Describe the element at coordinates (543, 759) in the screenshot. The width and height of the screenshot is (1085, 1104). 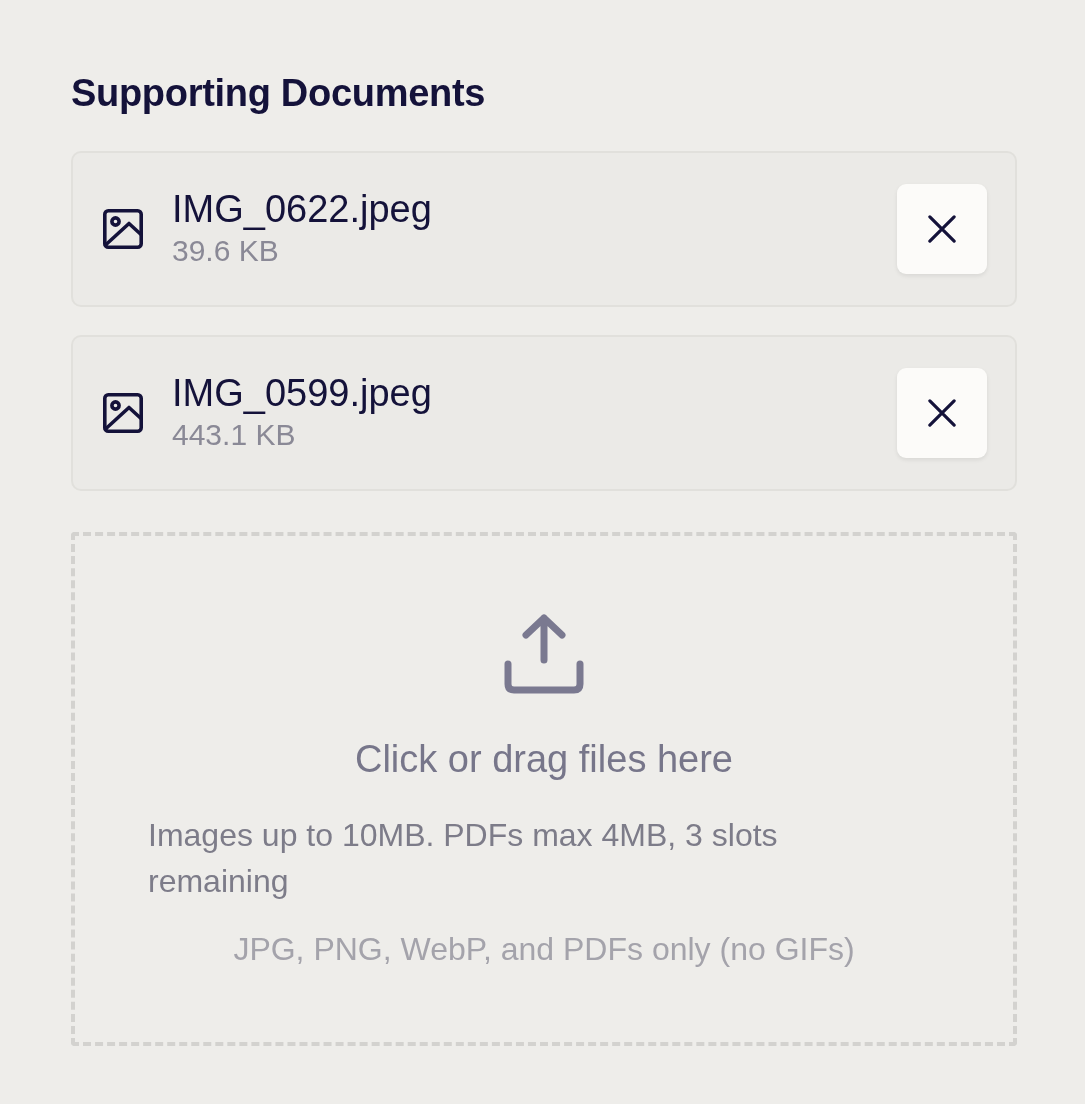
I see `dropzone-prompt: Click or drag files here` at that location.